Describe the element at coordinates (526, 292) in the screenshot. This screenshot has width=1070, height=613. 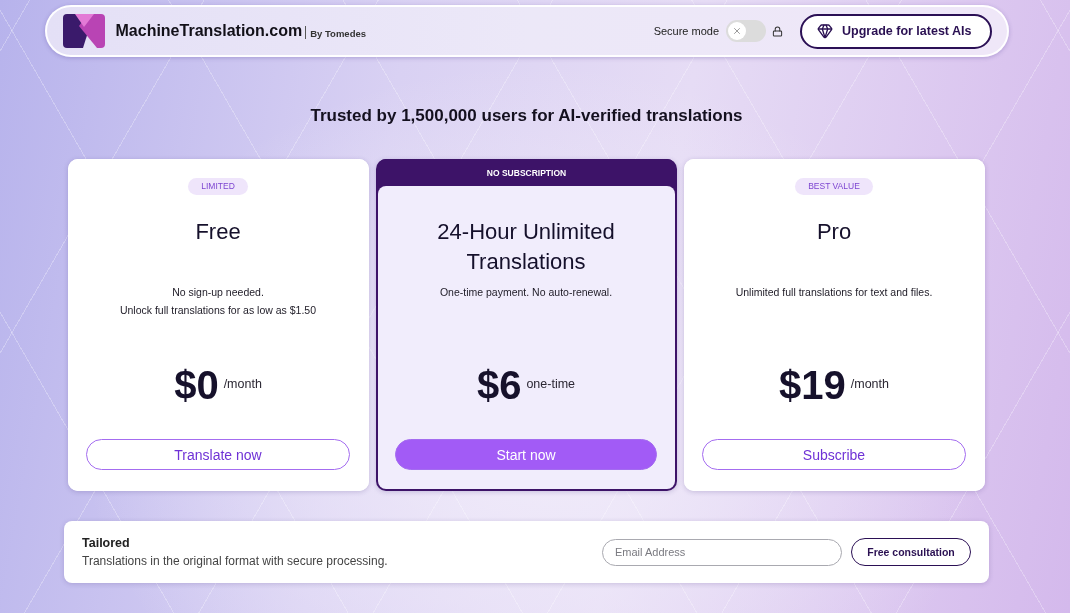
I see `plan-description: One-time payment. No auto-renewal.` at that location.